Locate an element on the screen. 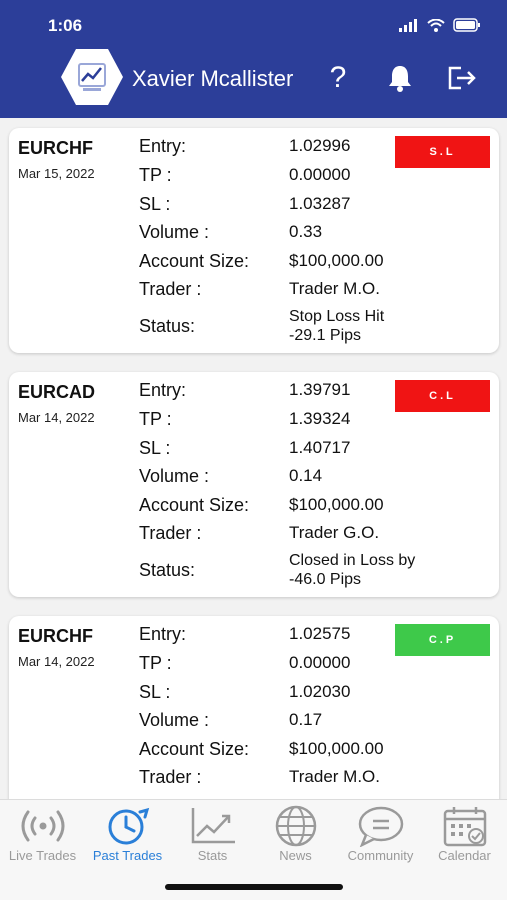 The image size is (507, 900). logout-button is located at coordinates (462, 78).